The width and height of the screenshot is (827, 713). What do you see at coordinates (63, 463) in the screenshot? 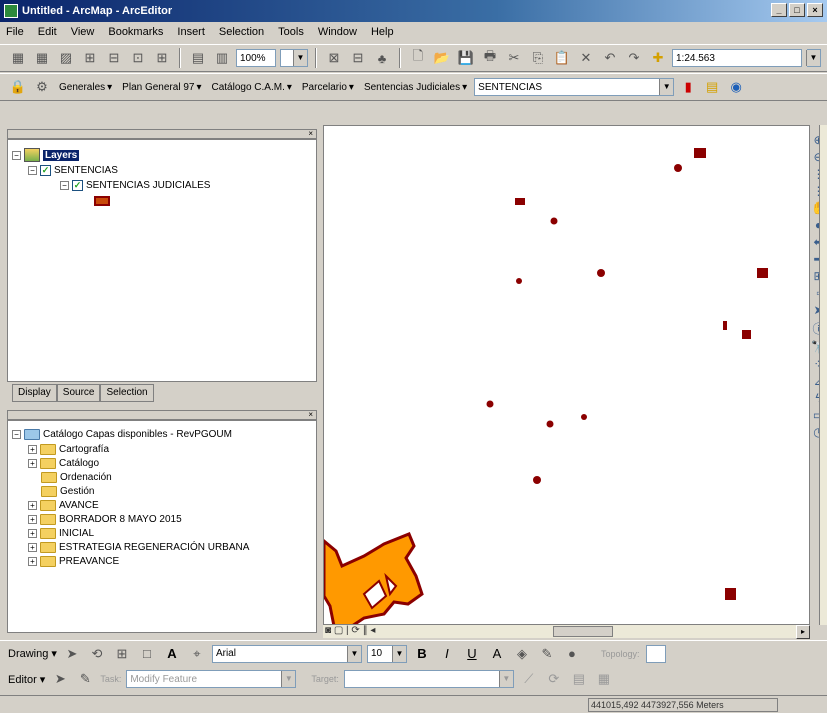
I see `catalog-item-catalogo: + Catálogo` at bounding box center [63, 463].